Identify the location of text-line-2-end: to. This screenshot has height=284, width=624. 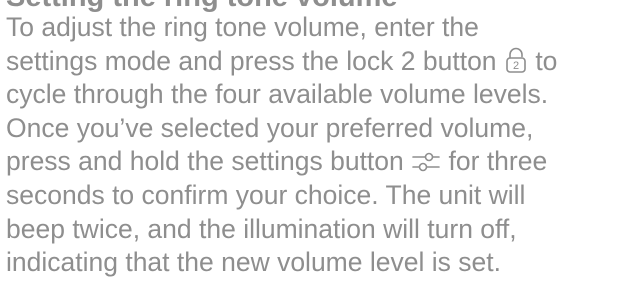
(546, 60).